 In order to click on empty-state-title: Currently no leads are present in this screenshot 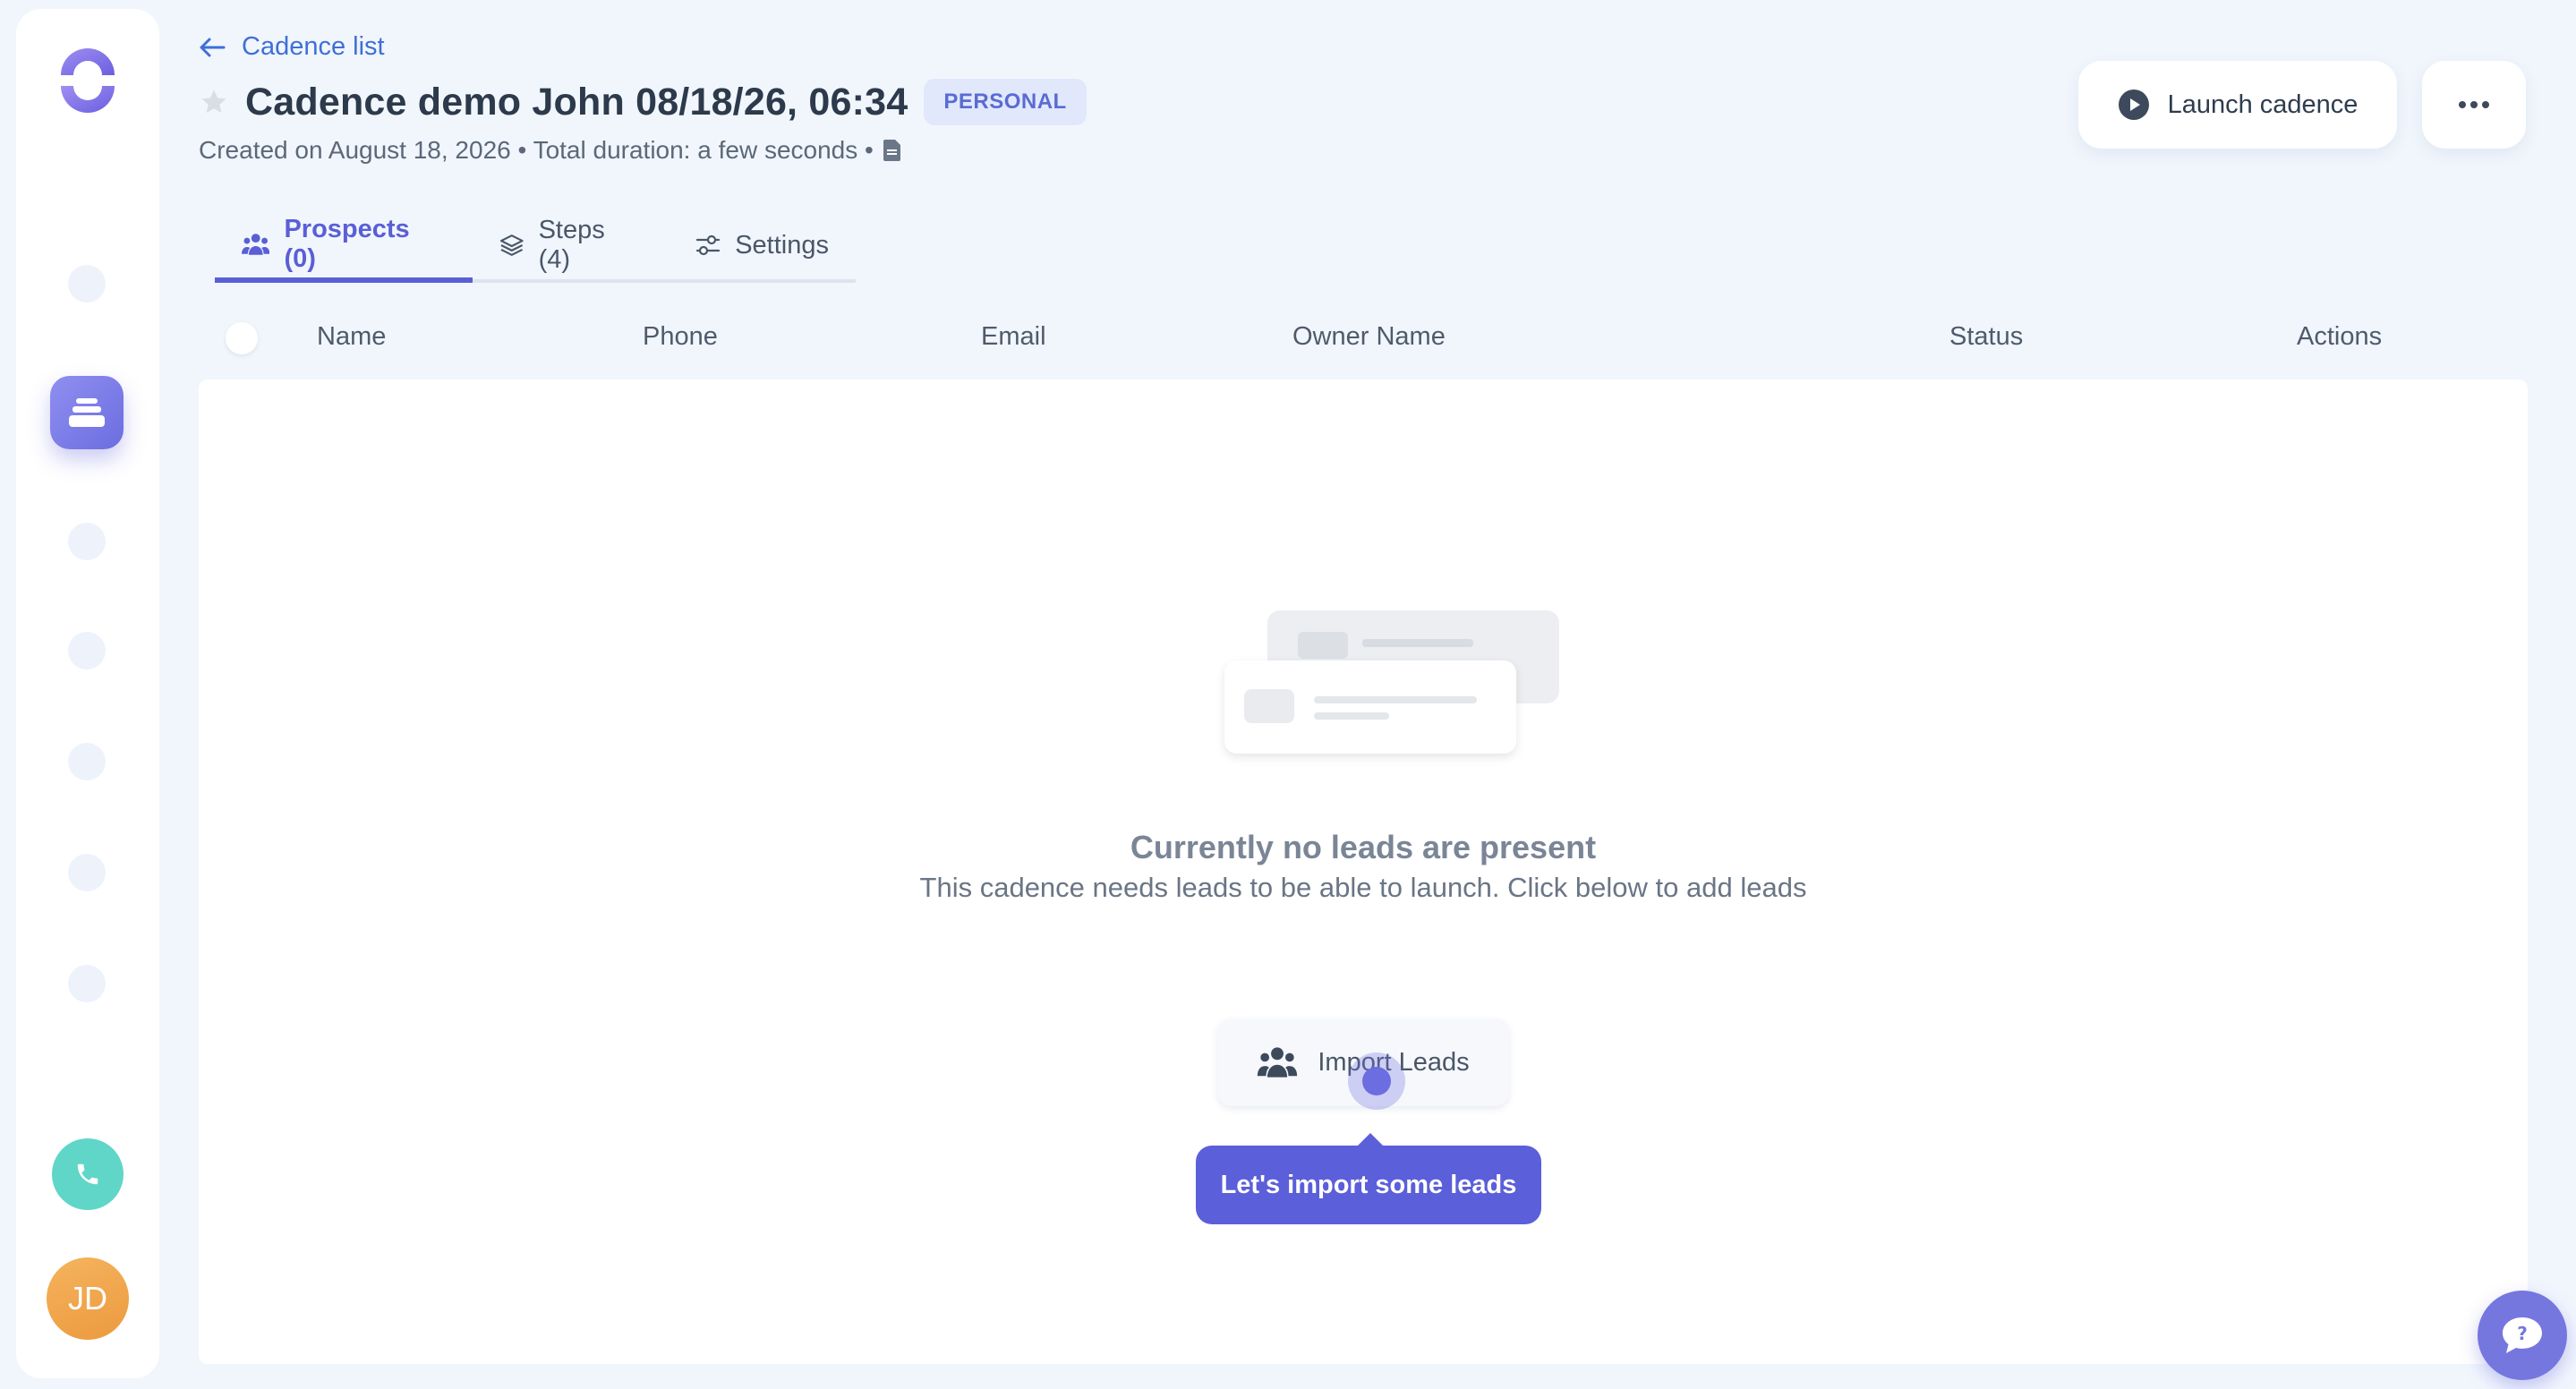, I will do `click(1363, 847)`.